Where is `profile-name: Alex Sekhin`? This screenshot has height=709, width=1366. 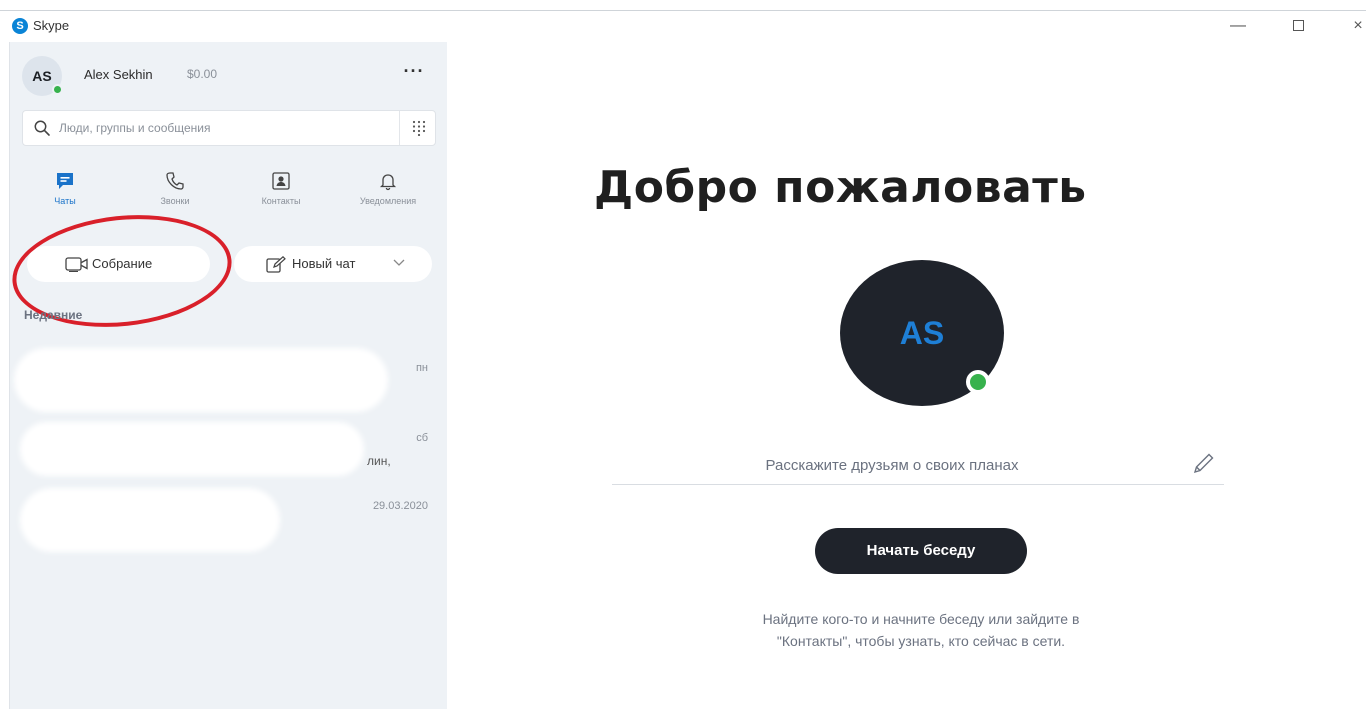 profile-name: Alex Sekhin is located at coordinates (118, 74).